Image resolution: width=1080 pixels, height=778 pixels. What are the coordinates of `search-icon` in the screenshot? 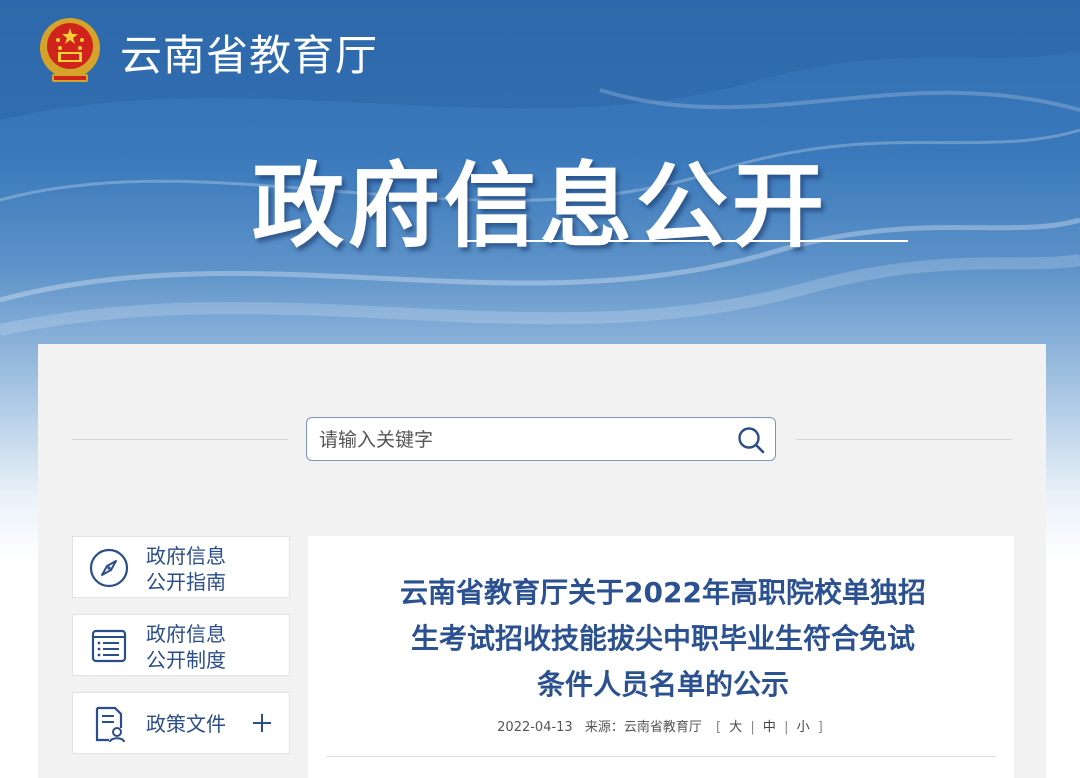 It's located at (751, 440).